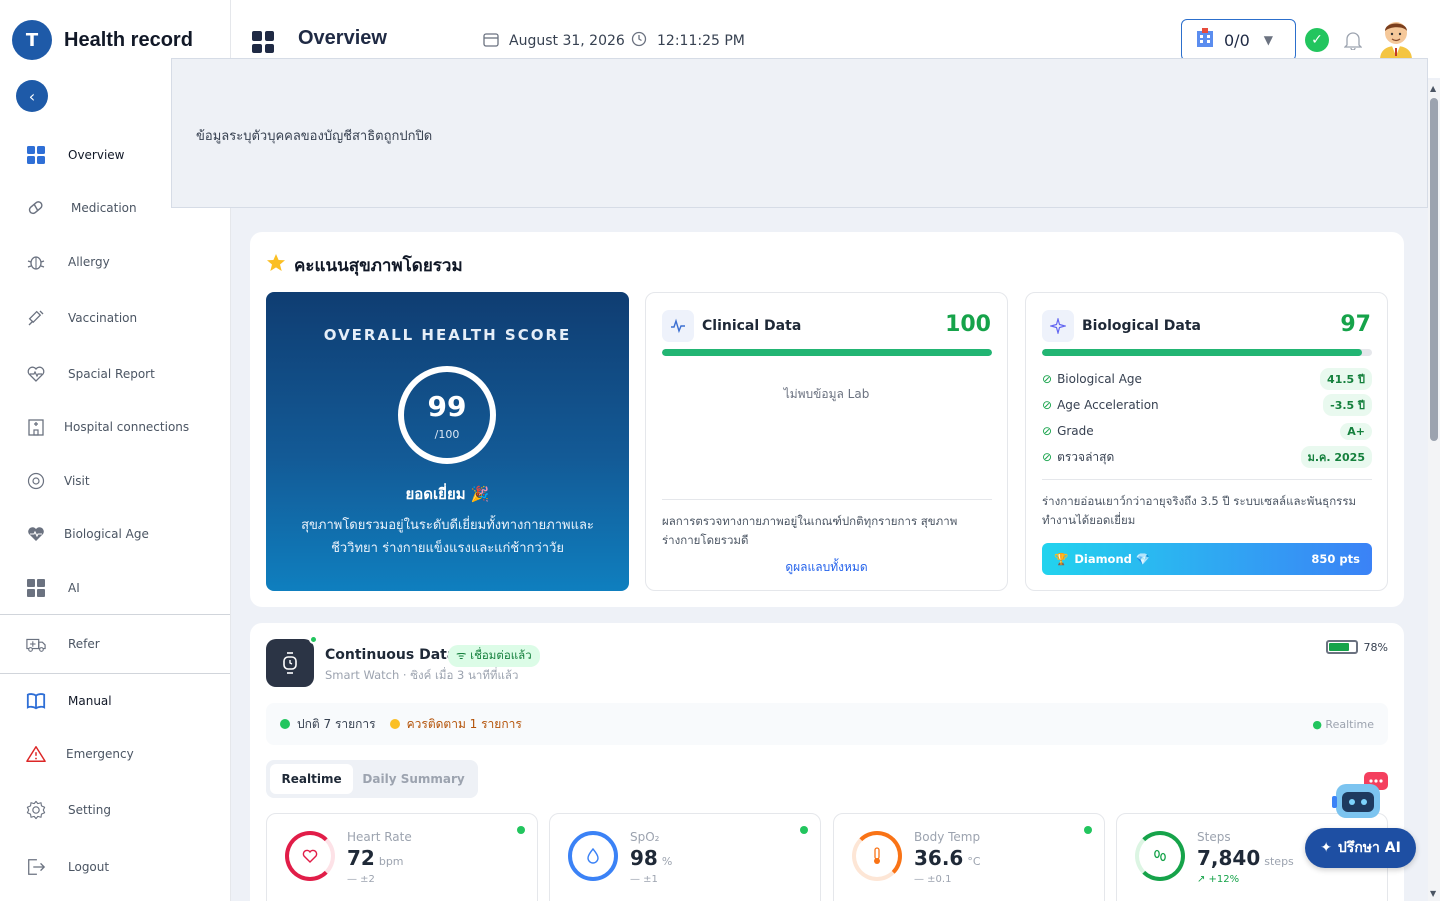 Image resolution: width=1440 pixels, height=901 pixels. Describe the element at coordinates (36, 810) in the screenshot. I see `gear-icon` at that location.